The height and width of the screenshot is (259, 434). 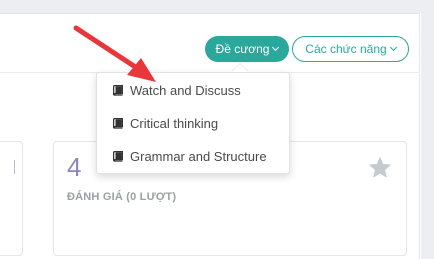 What do you see at coordinates (346, 49) in the screenshot?
I see `functions-button-label: Các chức năng` at bounding box center [346, 49].